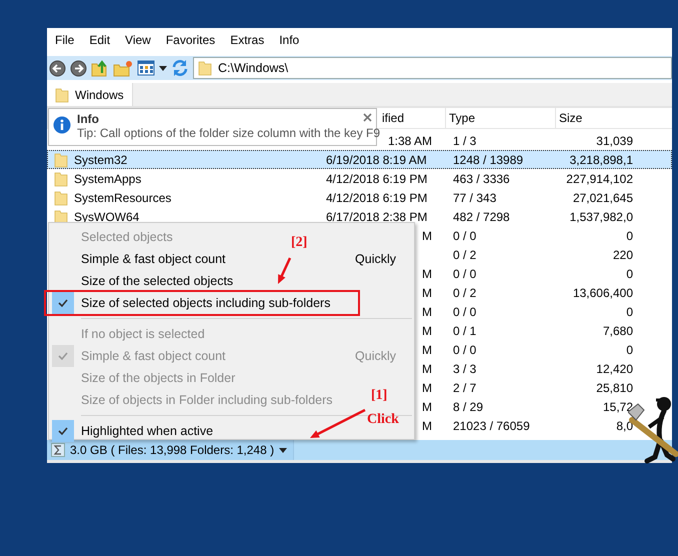  Describe the element at coordinates (138, 40) in the screenshot. I see `menu-item: View` at that location.